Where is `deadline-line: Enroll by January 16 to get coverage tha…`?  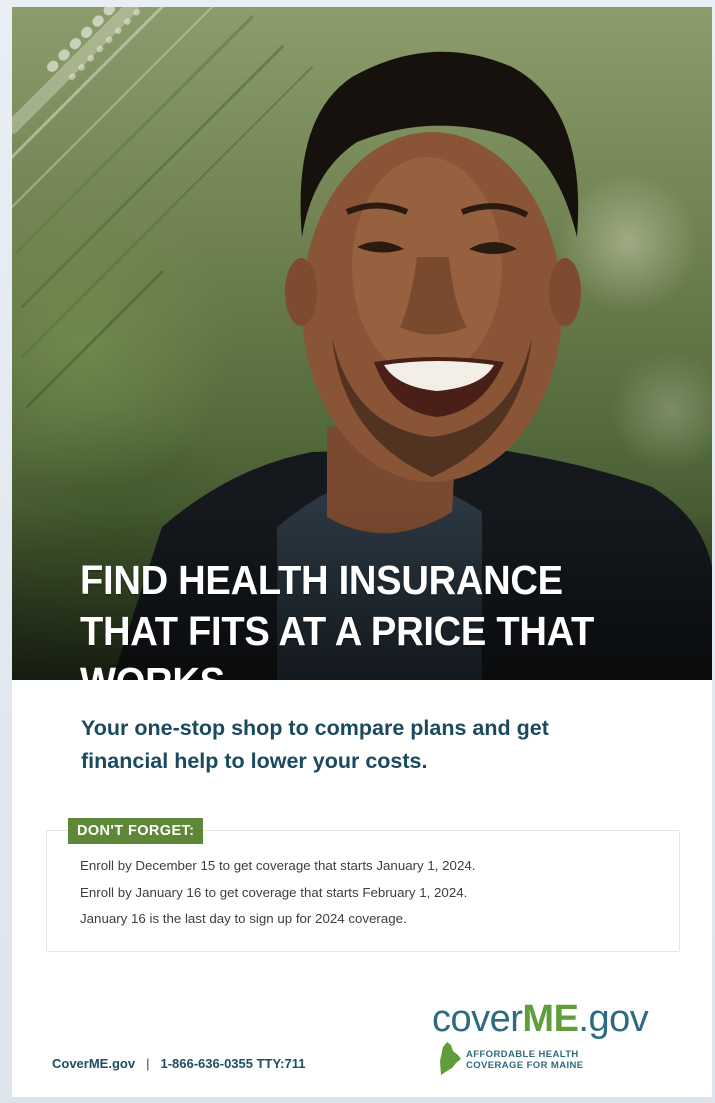 deadline-line: Enroll by January 16 to get coverage tha… is located at coordinates (274, 892).